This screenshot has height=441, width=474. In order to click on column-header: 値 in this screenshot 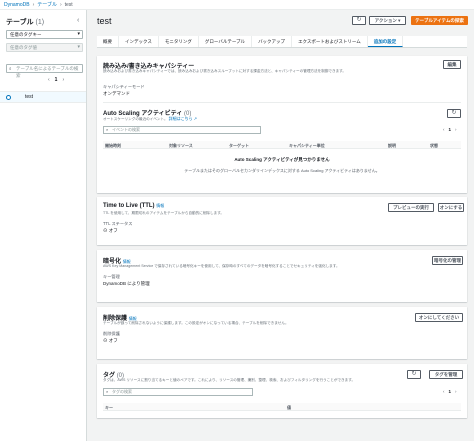, I will do `click(289, 408)`.